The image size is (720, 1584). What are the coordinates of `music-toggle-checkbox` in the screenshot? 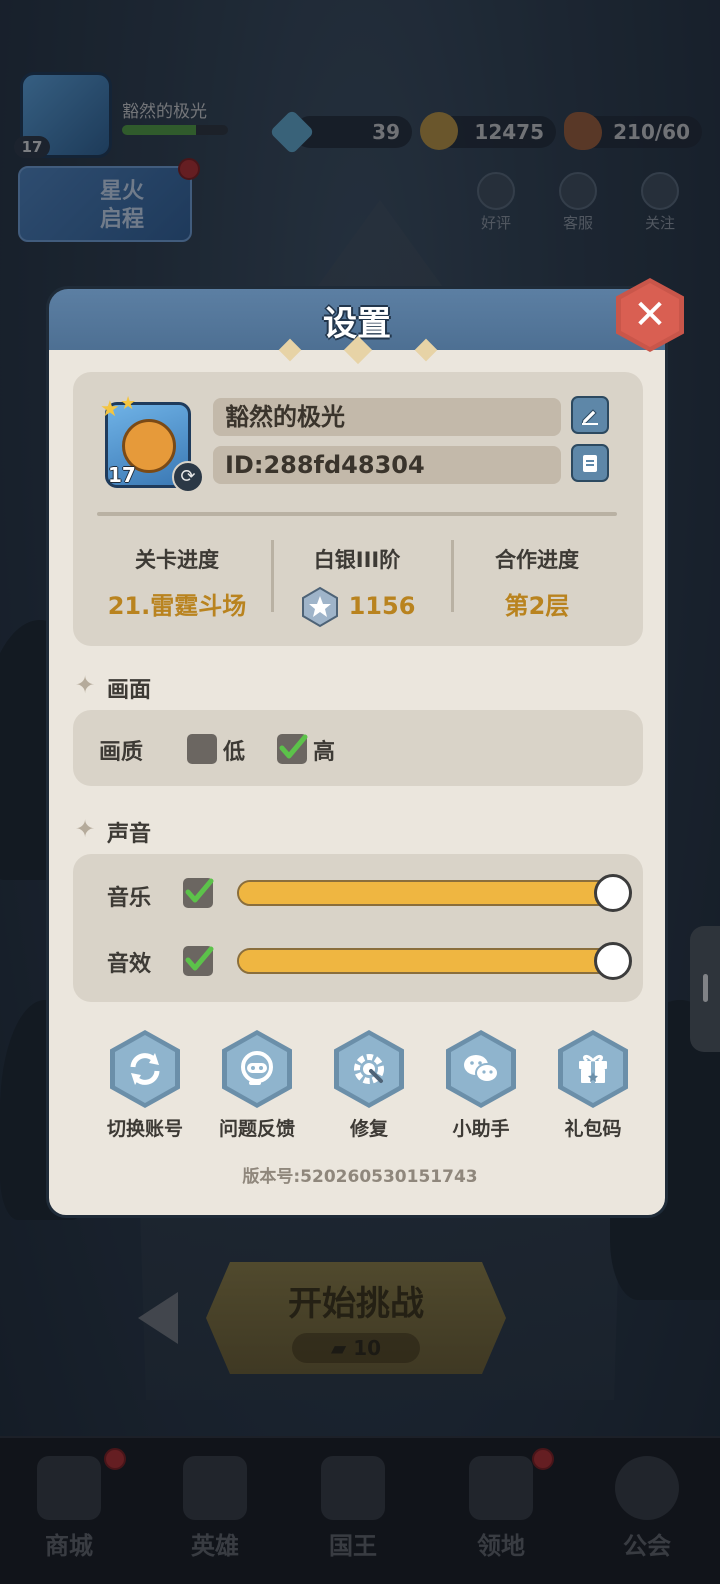 It's located at (198, 893).